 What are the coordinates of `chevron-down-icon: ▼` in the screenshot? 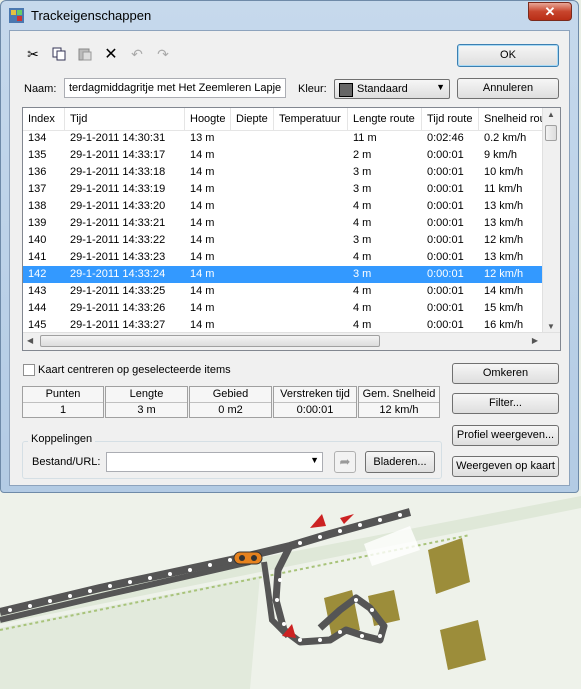 It's located at (314, 460).